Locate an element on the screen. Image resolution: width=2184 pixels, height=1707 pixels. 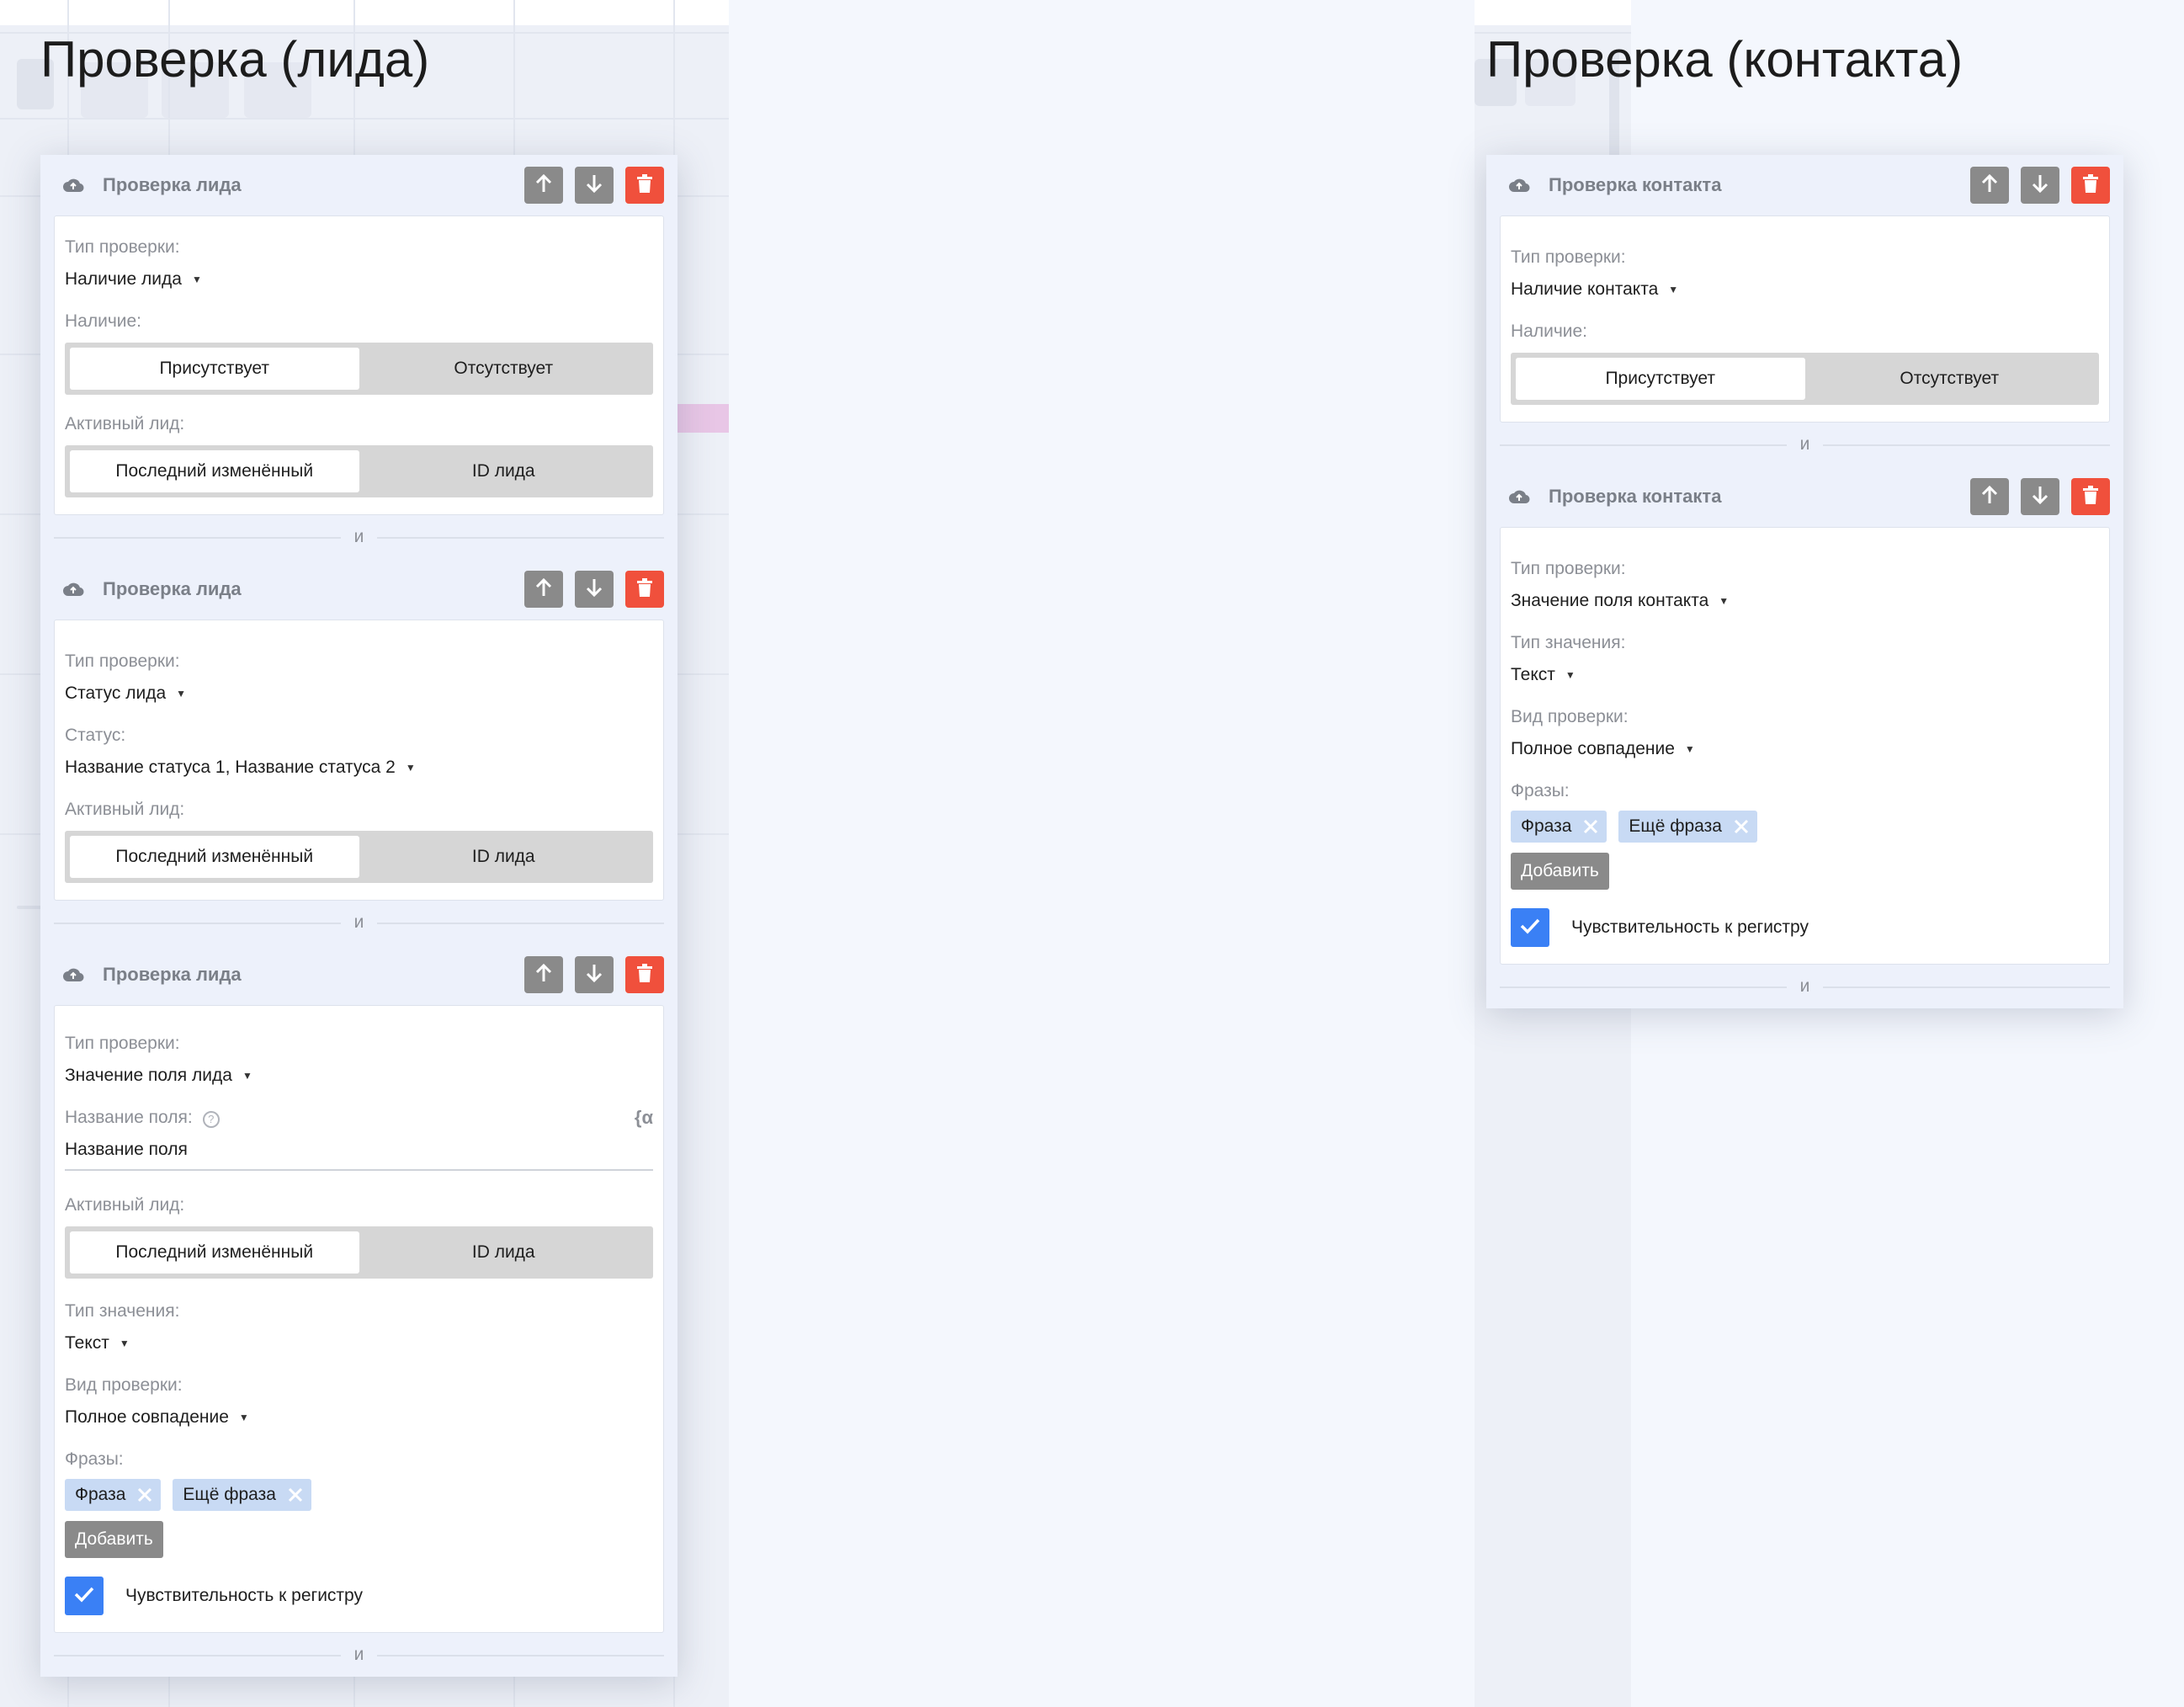
case-sensitive-row: Чувствительность к регистру is located at coordinates (359, 1596).